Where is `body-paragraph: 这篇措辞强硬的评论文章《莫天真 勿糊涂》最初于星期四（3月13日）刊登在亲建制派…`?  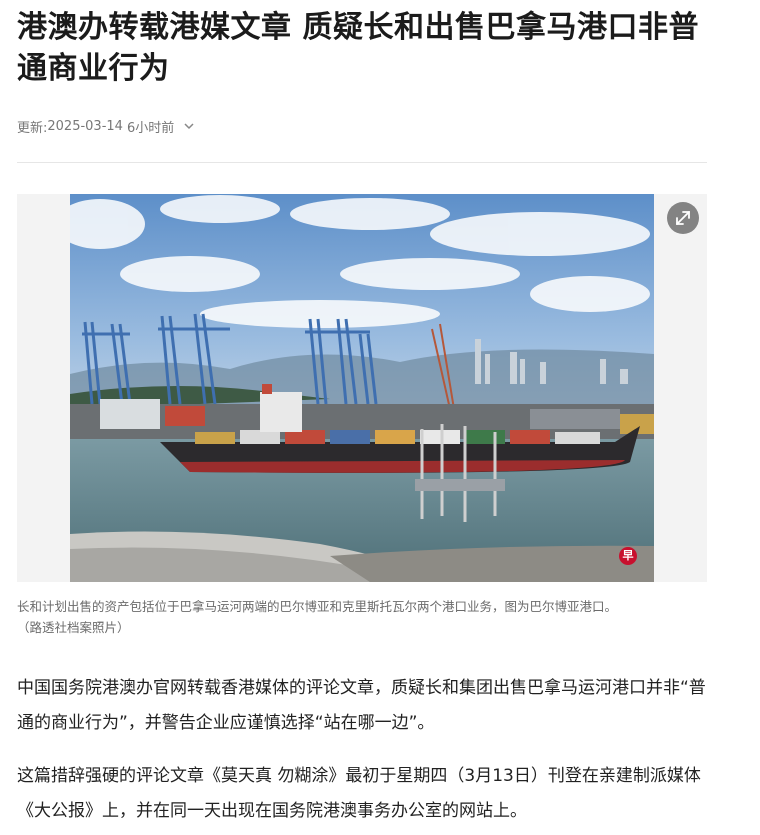
body-paragraph: 这篇措辞强硬的评论文章《莫天真 勿糊涂》最初于星期四（3月13日）刊登在亲建制派… is located at coordinates (359, 793).